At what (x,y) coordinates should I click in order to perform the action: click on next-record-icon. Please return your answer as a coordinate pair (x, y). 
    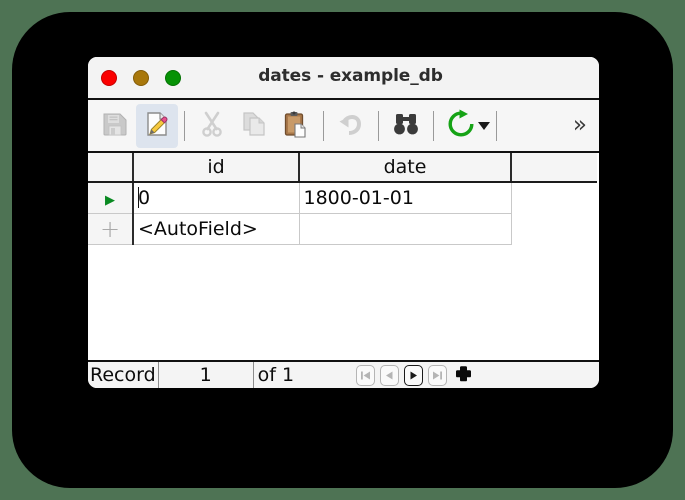
    Looking at the image, I should click on (414, 375).